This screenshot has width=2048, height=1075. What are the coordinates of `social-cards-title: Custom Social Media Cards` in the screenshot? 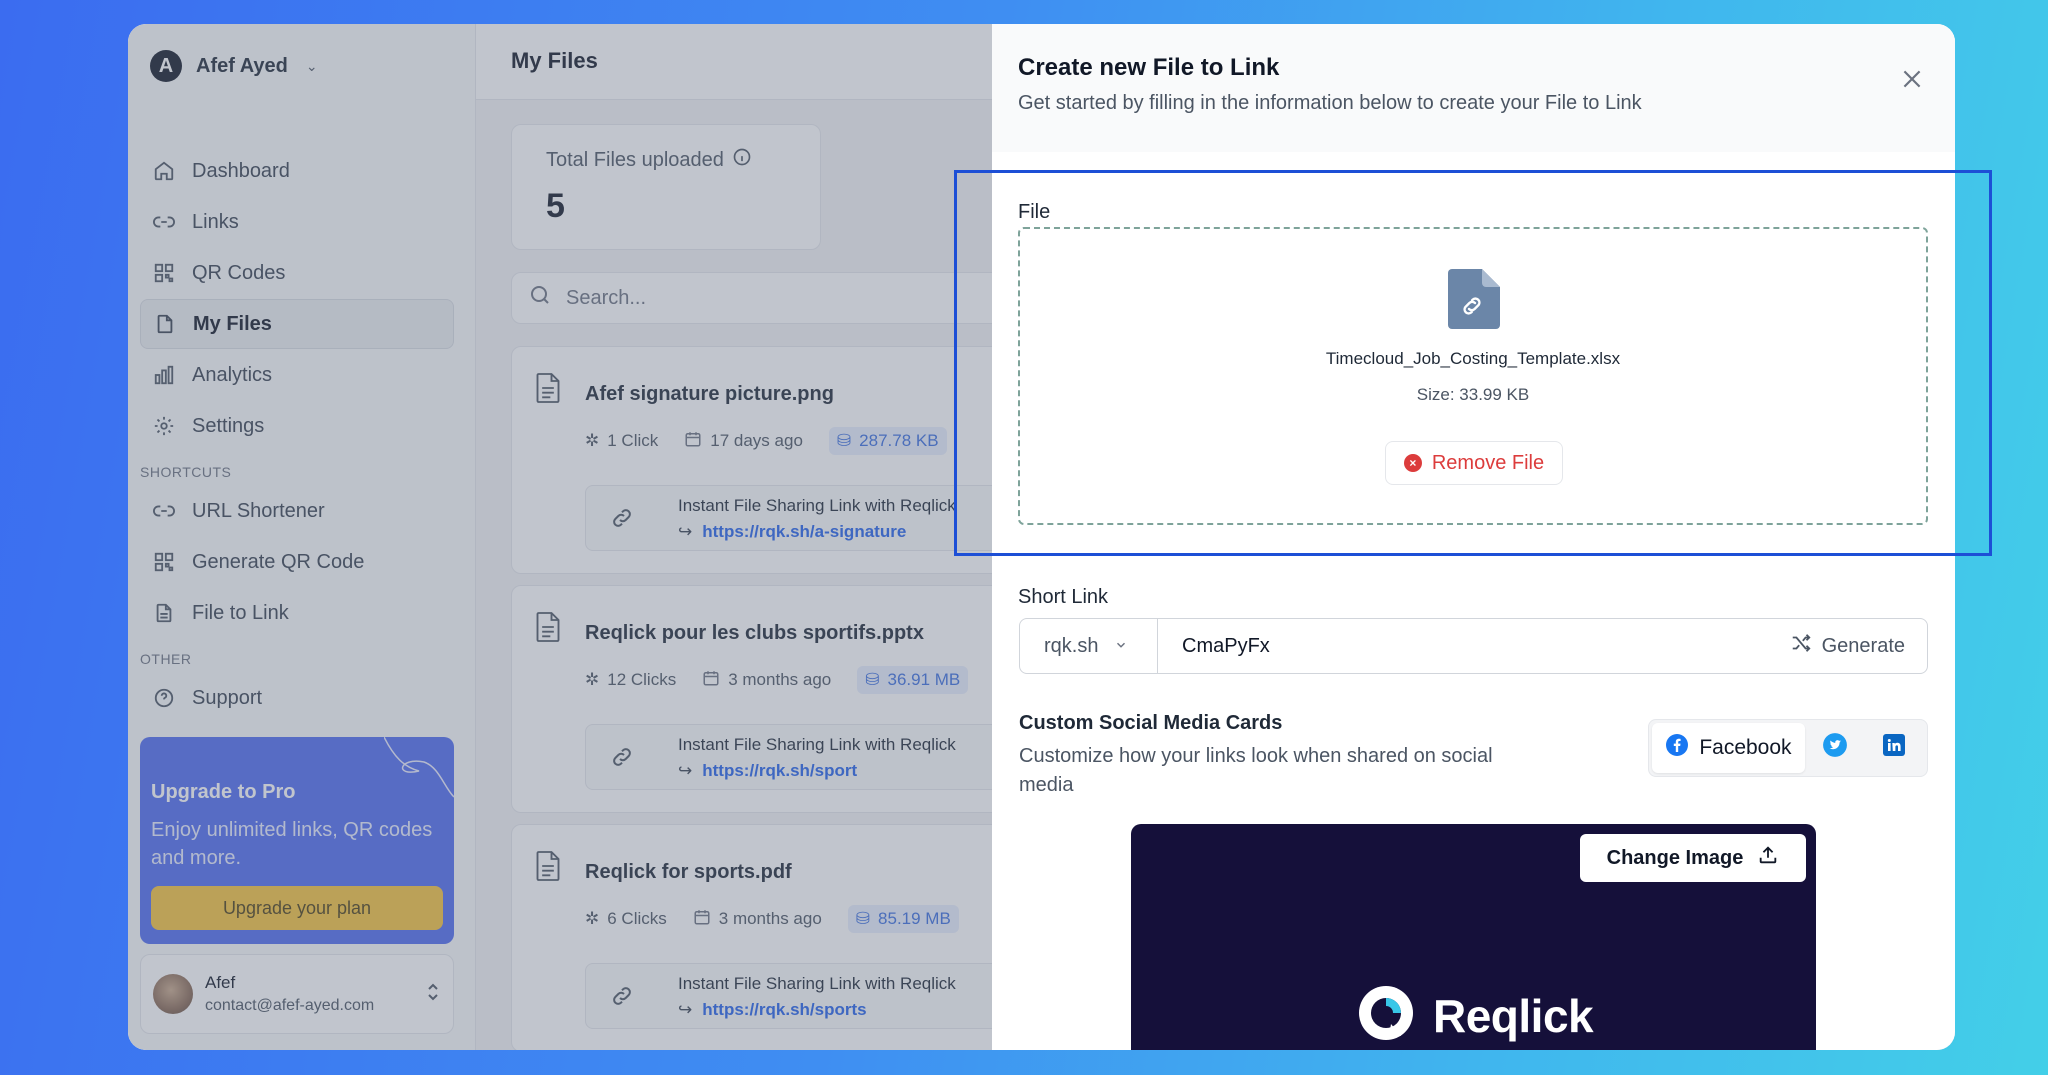 It's located at (1151, 723).